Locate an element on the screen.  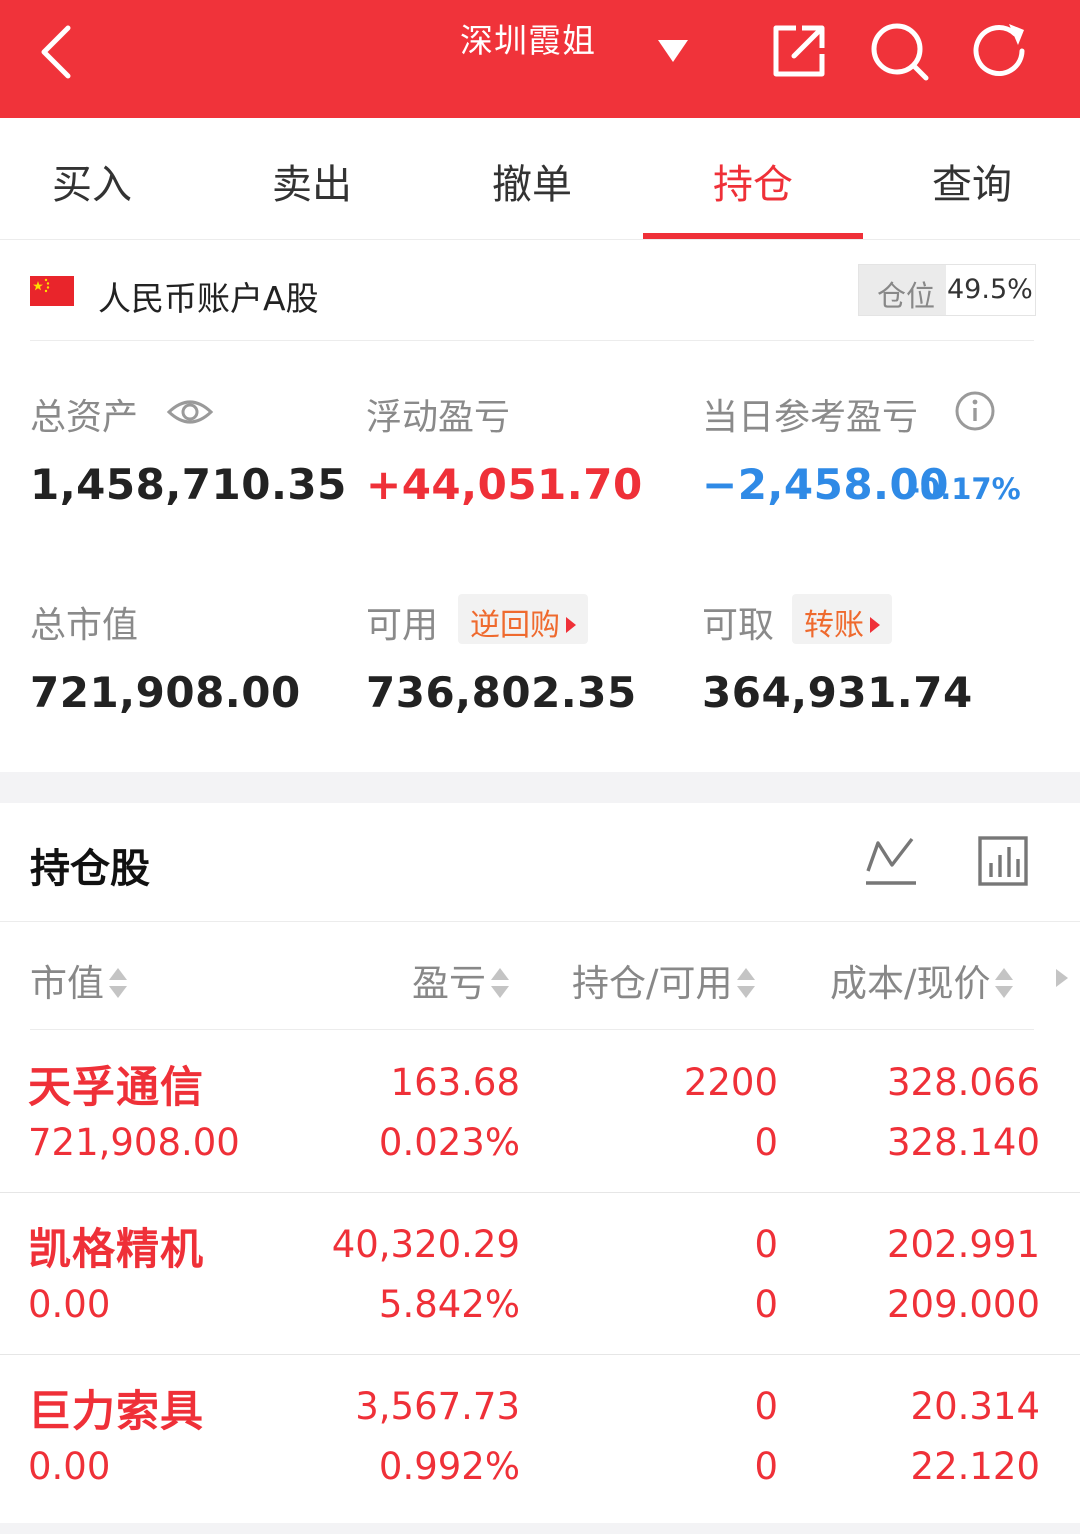
page-title: 深圳霞姐 is located at coordinates (528, 40).